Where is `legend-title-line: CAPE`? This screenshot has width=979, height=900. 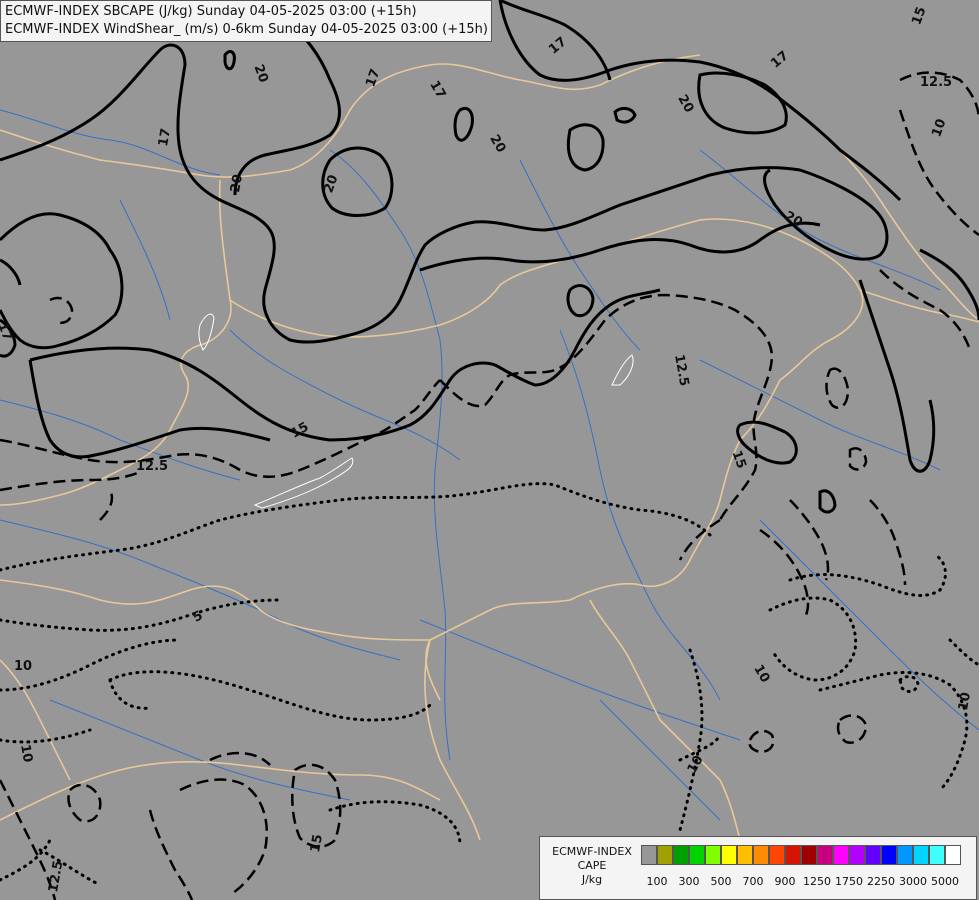
legend-title-line: CAPE is located at coordinates (592, 865).